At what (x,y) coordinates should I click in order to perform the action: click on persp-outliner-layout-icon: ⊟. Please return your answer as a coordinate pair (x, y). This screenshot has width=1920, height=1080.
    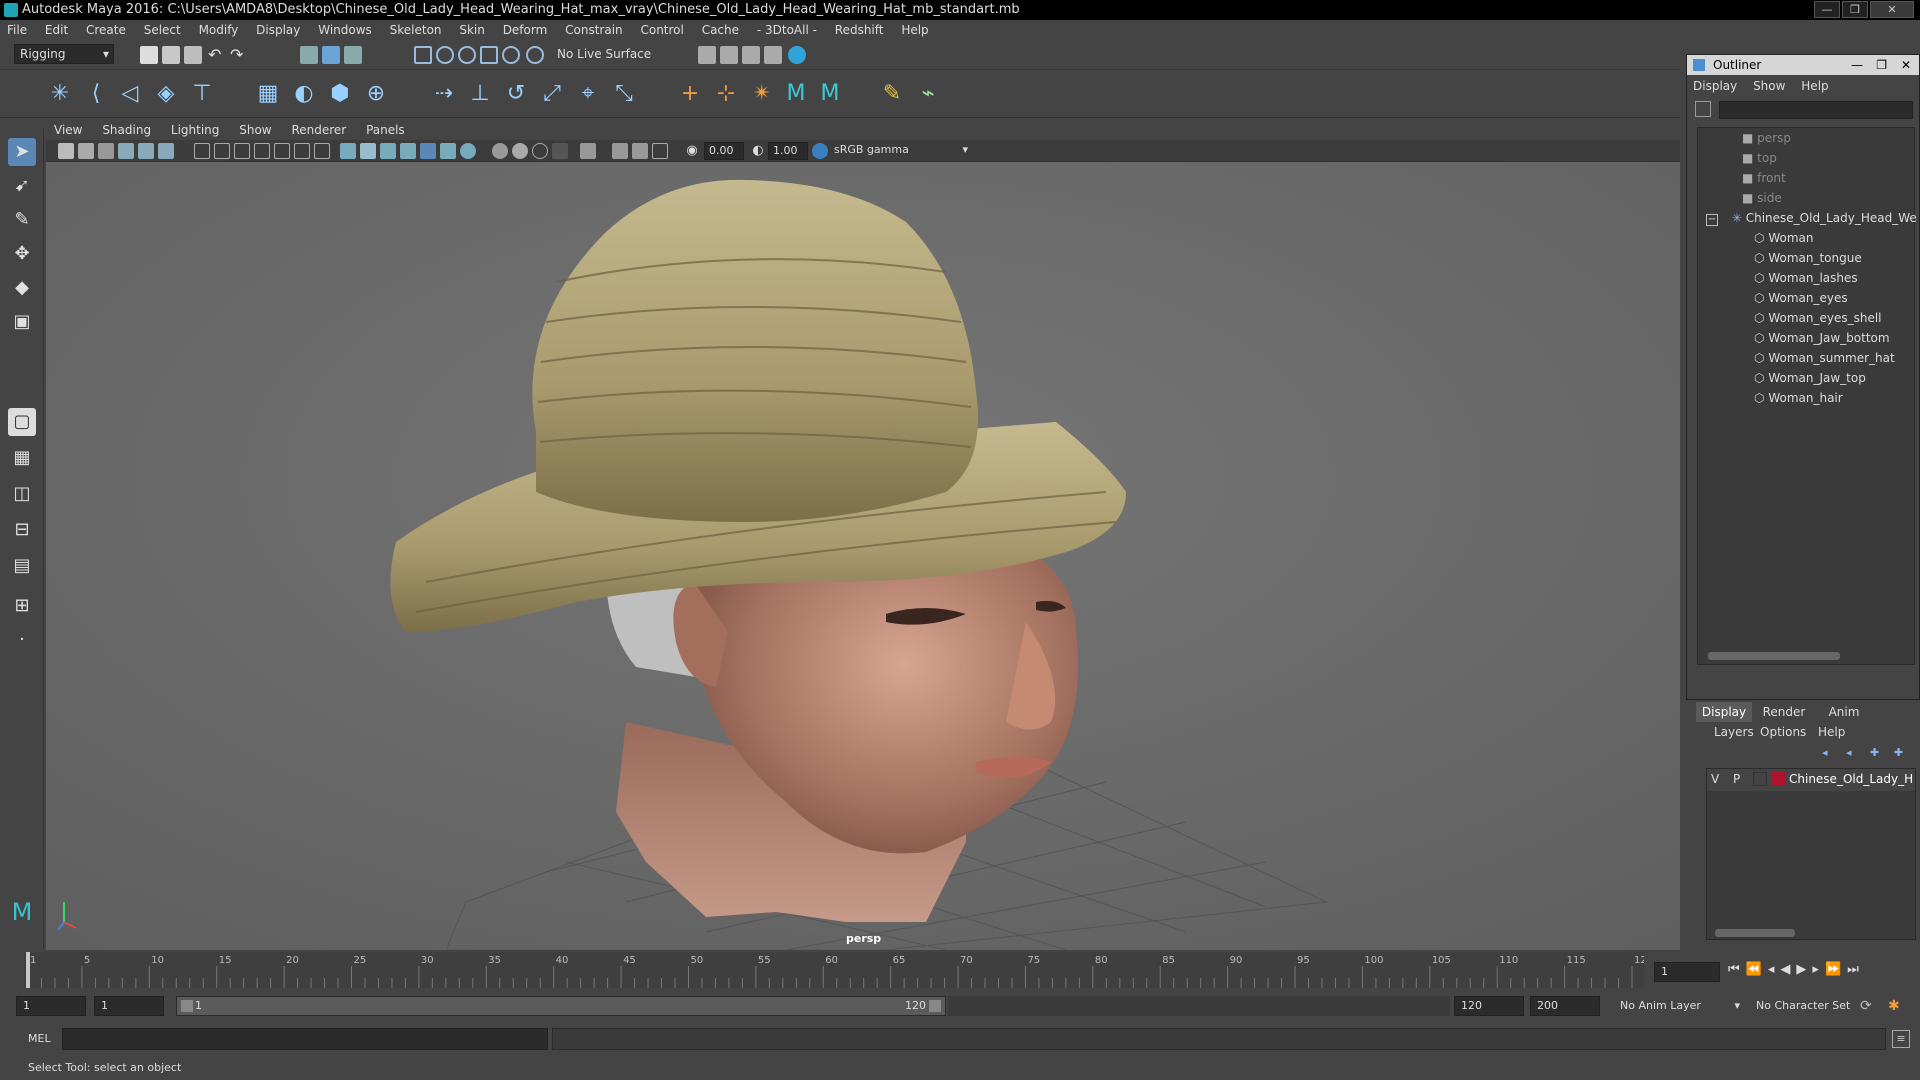
    Looking at the image, I should click on (22, 530).